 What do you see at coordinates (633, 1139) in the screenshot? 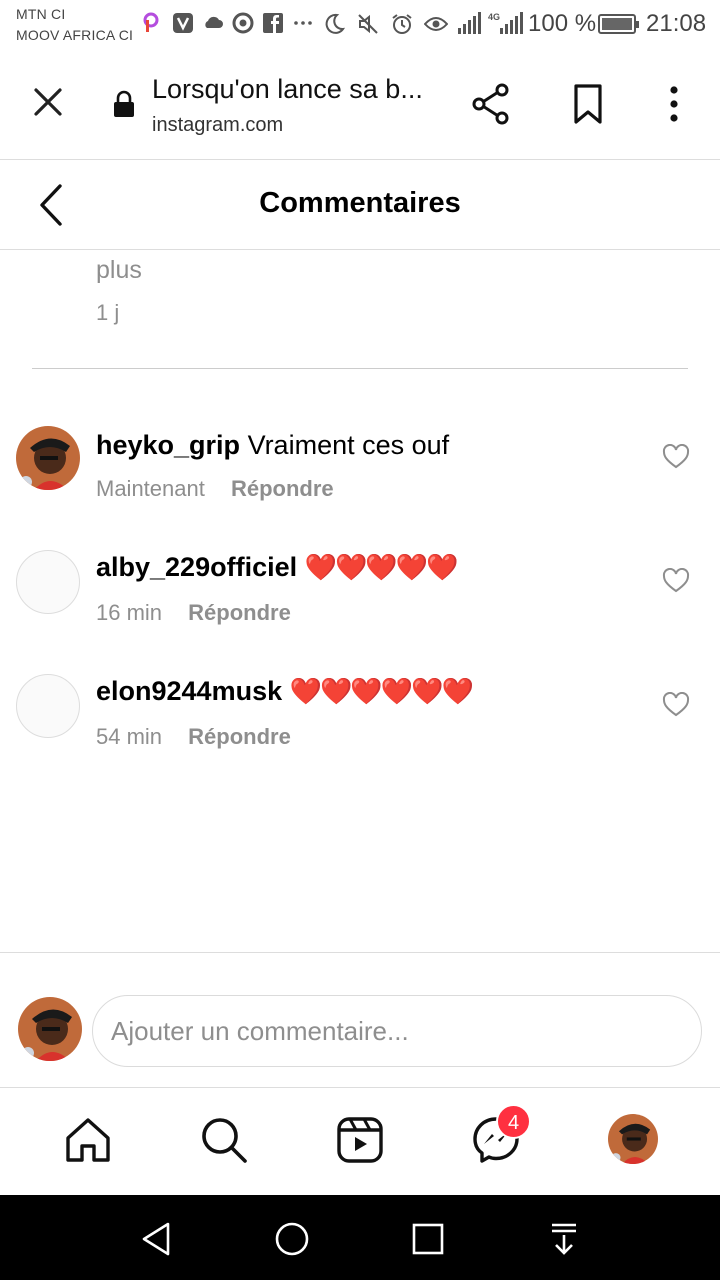
I see `profile-avatar` at bounding box center [633, 1139].